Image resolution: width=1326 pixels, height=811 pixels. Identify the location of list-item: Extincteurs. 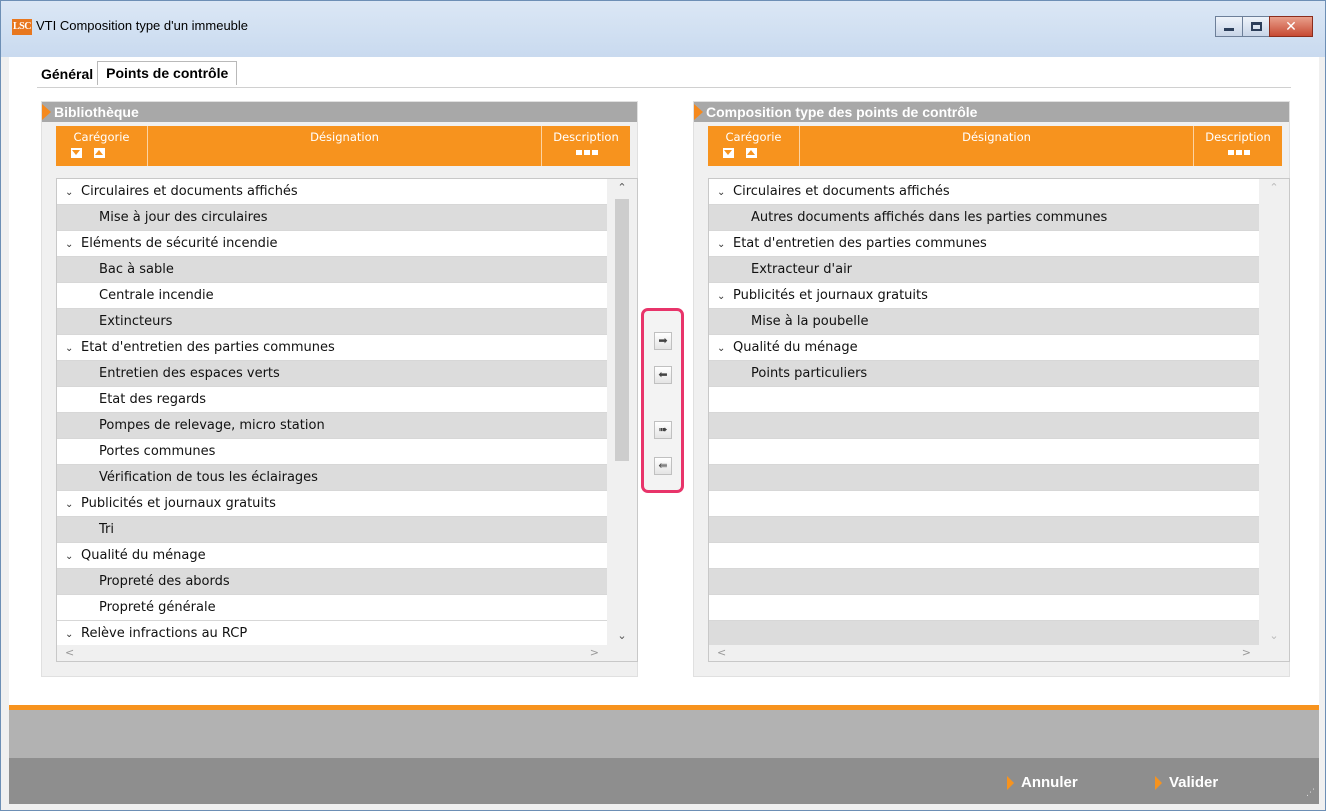
(332, 322).